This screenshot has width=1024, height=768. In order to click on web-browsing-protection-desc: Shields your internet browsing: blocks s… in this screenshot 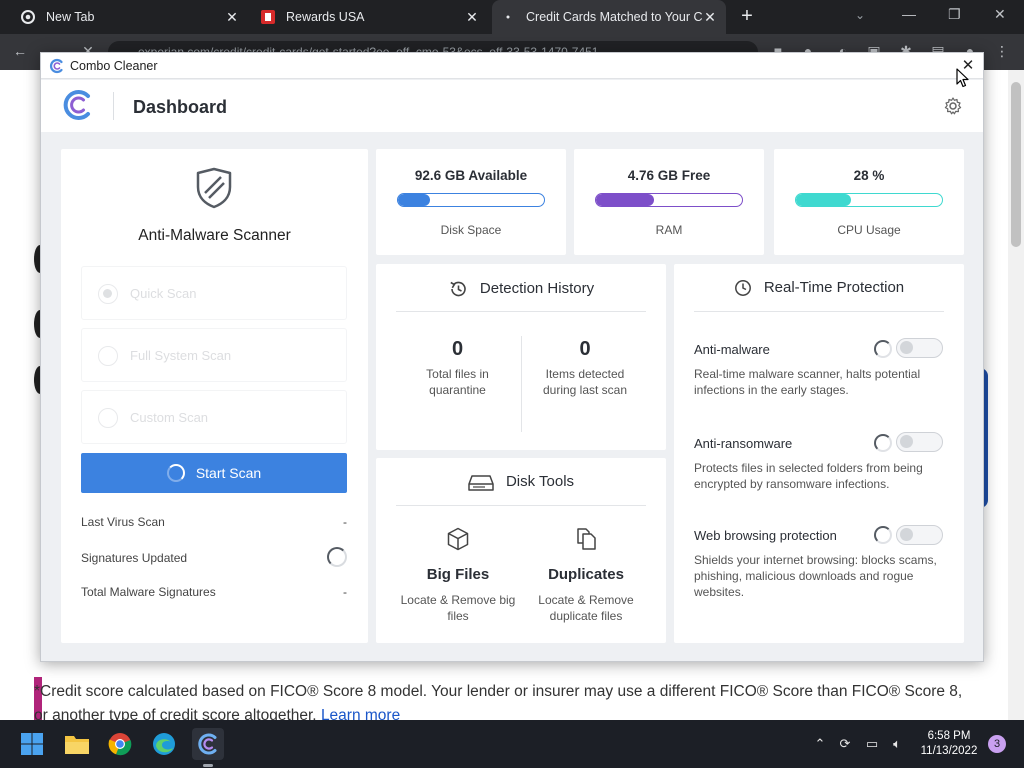, I will do `click(815, 576)`.